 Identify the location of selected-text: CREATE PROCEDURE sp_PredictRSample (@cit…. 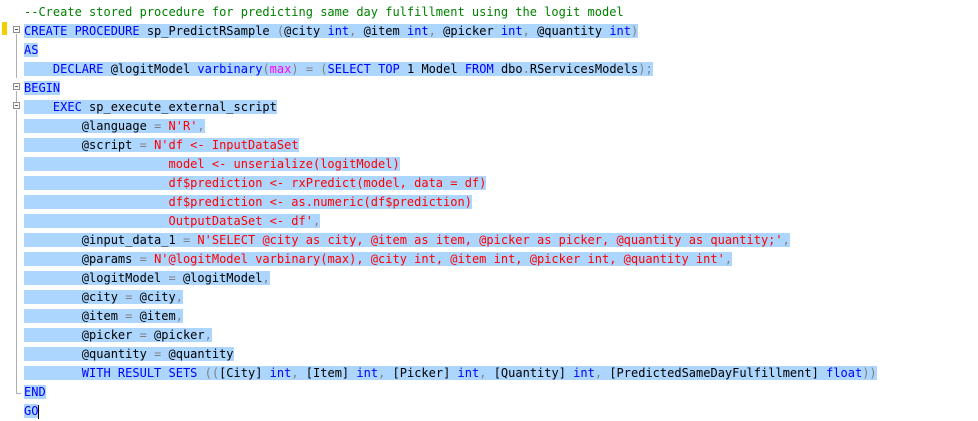
(331, 31).